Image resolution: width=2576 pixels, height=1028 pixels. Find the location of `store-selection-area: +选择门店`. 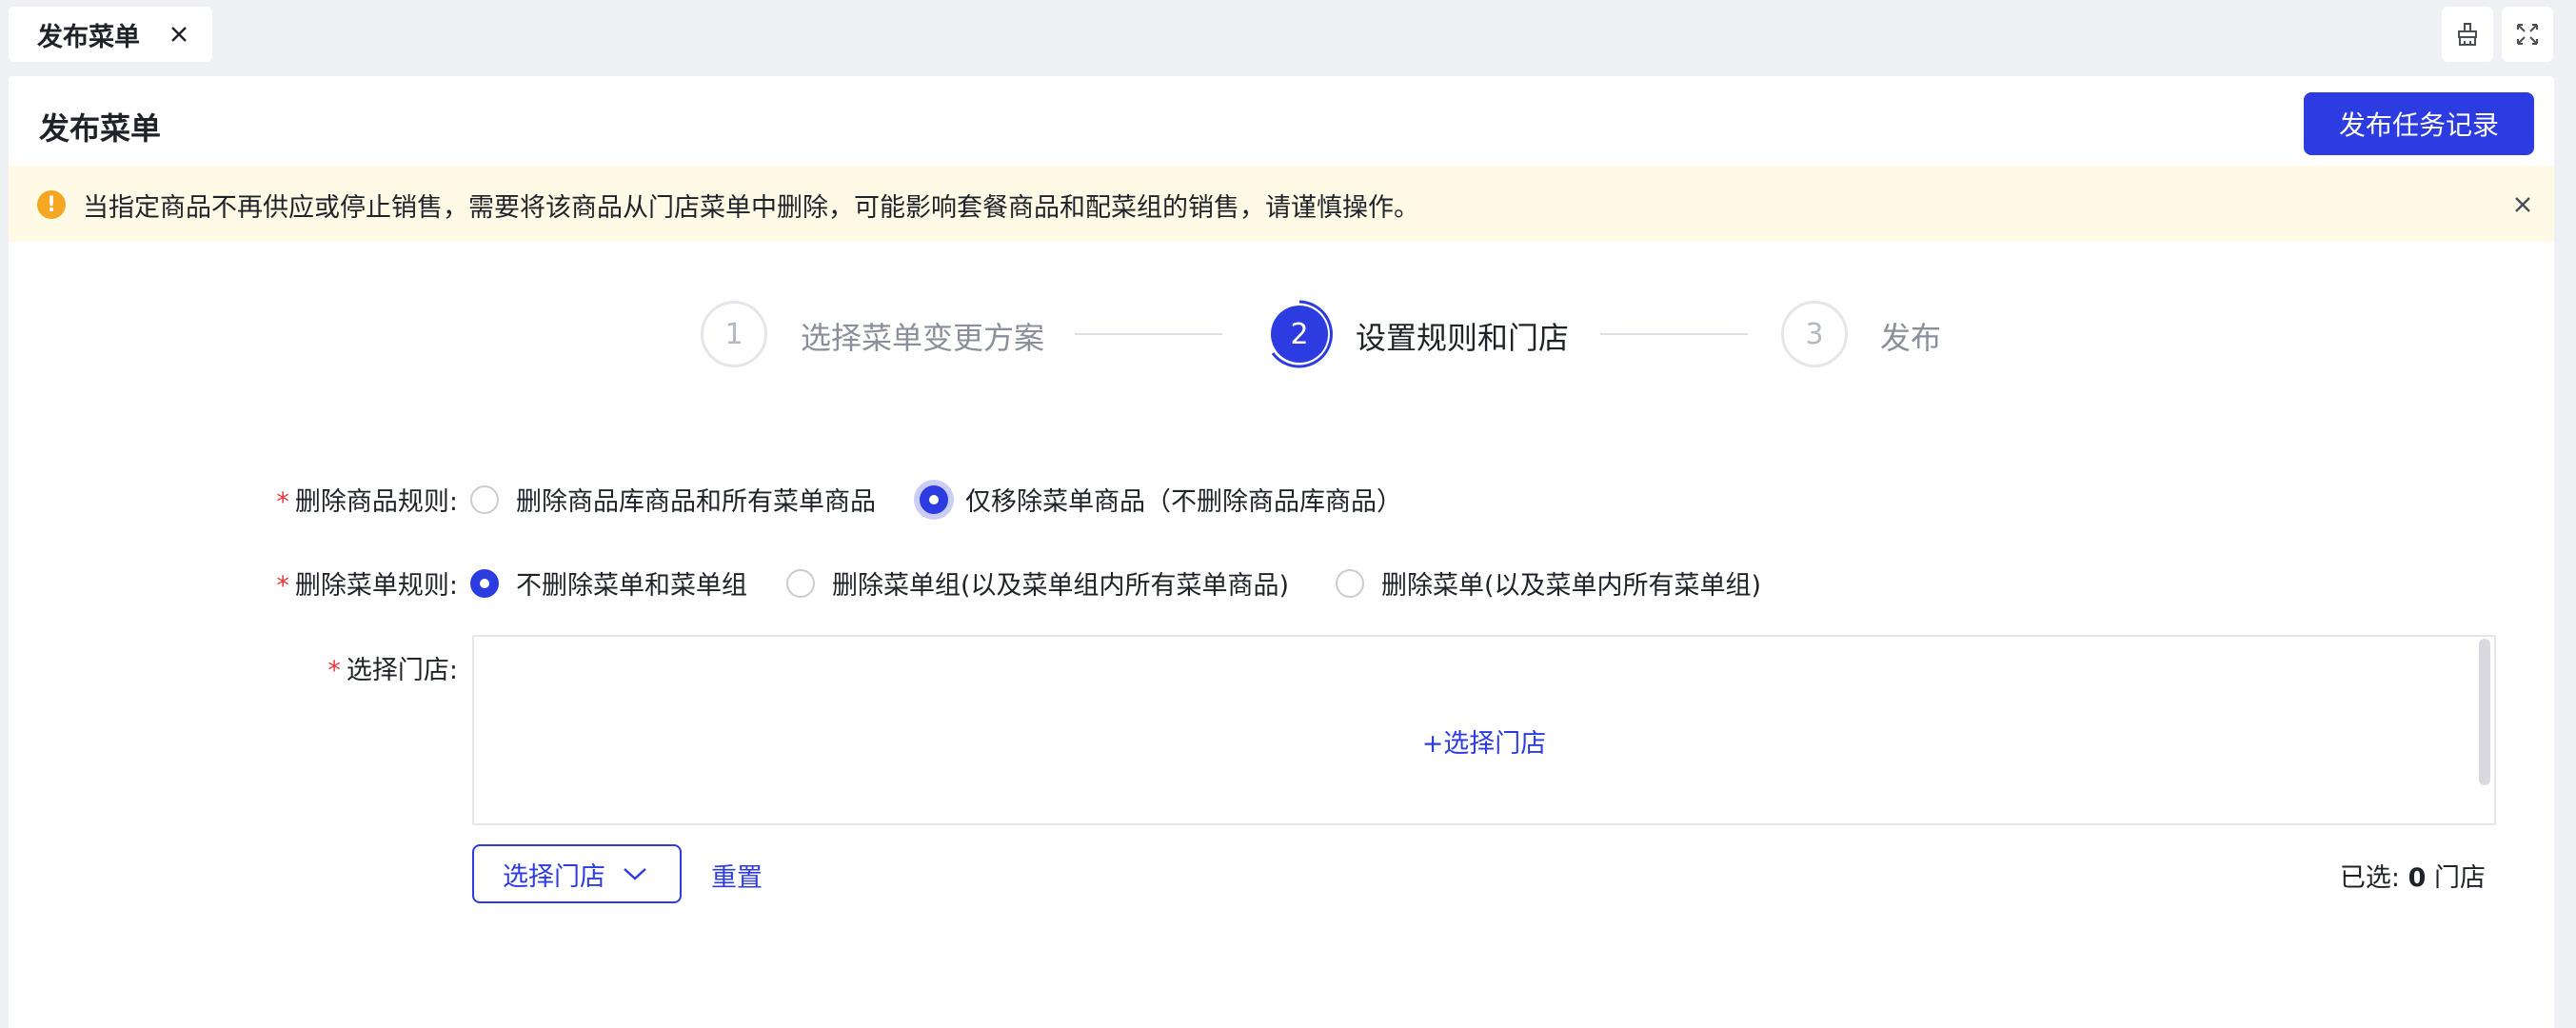

store-selection-area: +选择门店 is located at coordinates (1484, 730).